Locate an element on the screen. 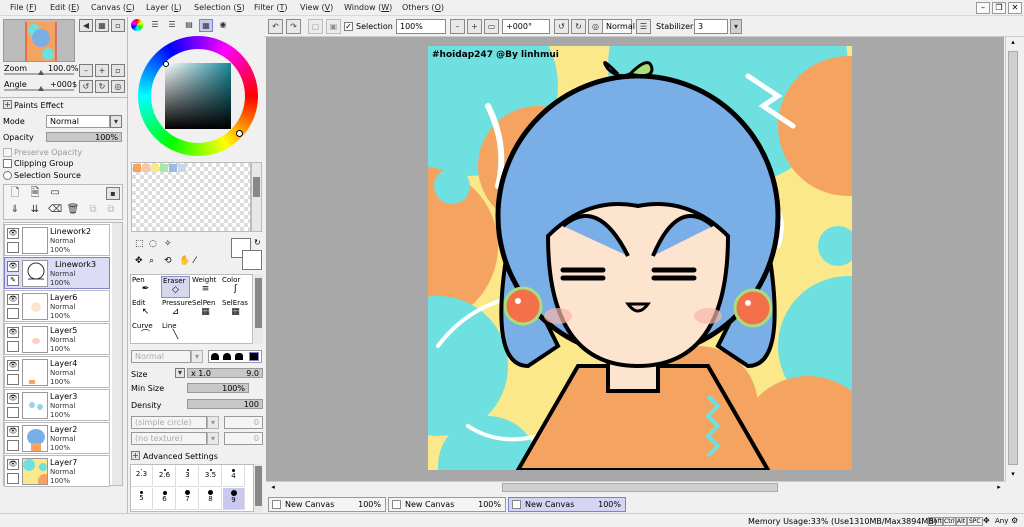 This screenshot has height=527, width=1024. layer-item-layer3: 👁 Layer3 Normal 100% is located at coordinates (57, 405).